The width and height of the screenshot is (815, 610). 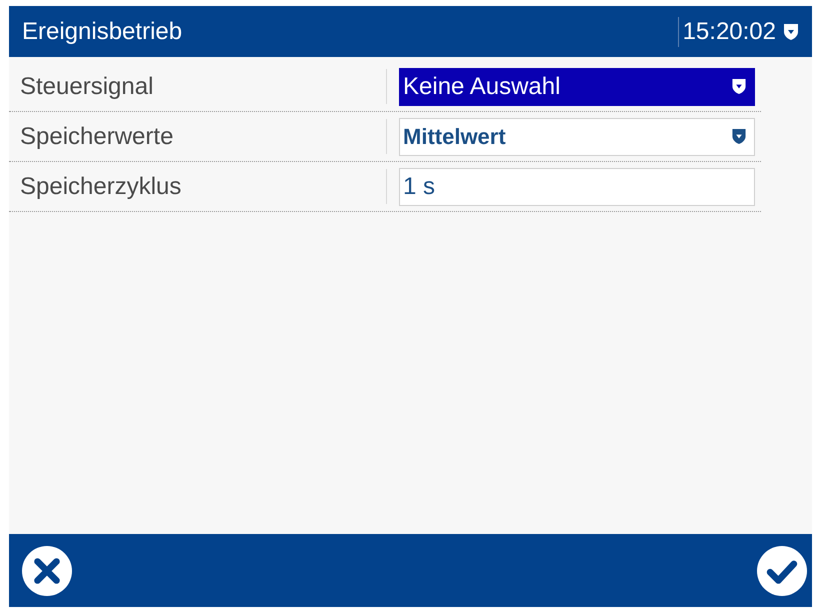 What do you see at coordinates (577, 87) in the screenshot?
I see `dropdown-field: Keine Auswahl` at bounding box center [577, 87].